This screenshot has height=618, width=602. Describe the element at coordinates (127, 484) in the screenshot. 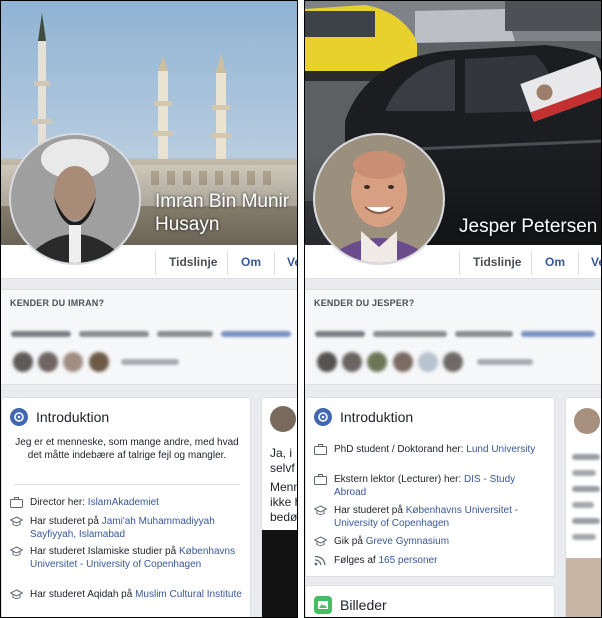

I see `divider` at that location.